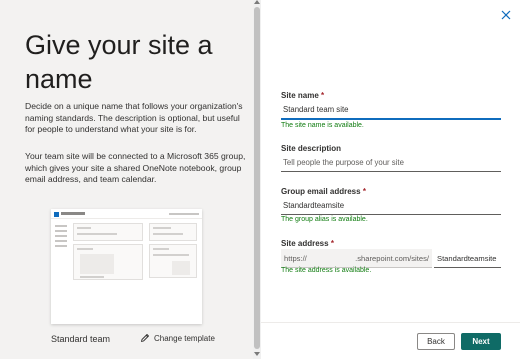 This screenshot has width=520, height=359. Describe the element at coordinates (119, 62) in the screenshot. I see `page-title: Give your site a name` at that location.